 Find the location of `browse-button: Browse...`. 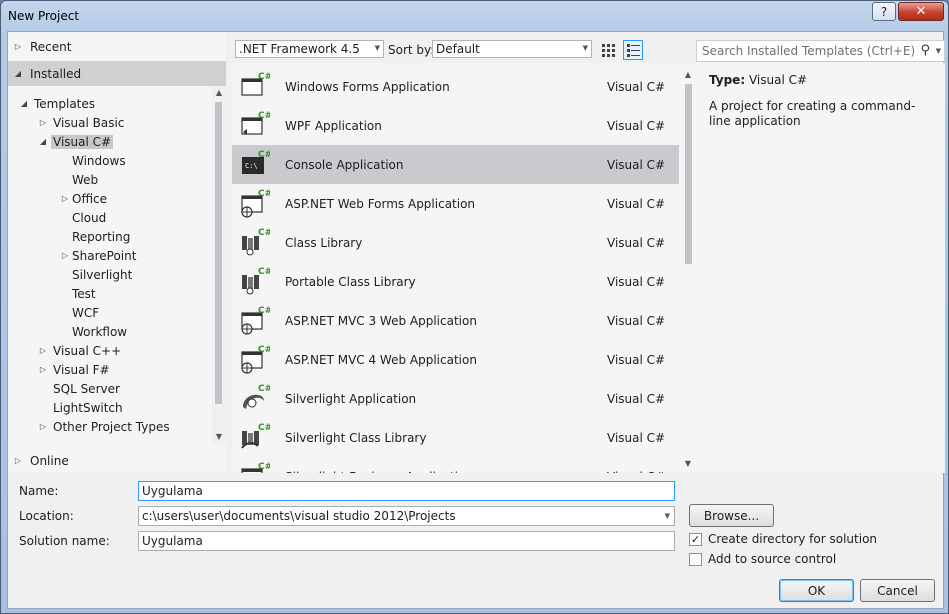

browse-button: Browse... is located at coordinates (731, 515).